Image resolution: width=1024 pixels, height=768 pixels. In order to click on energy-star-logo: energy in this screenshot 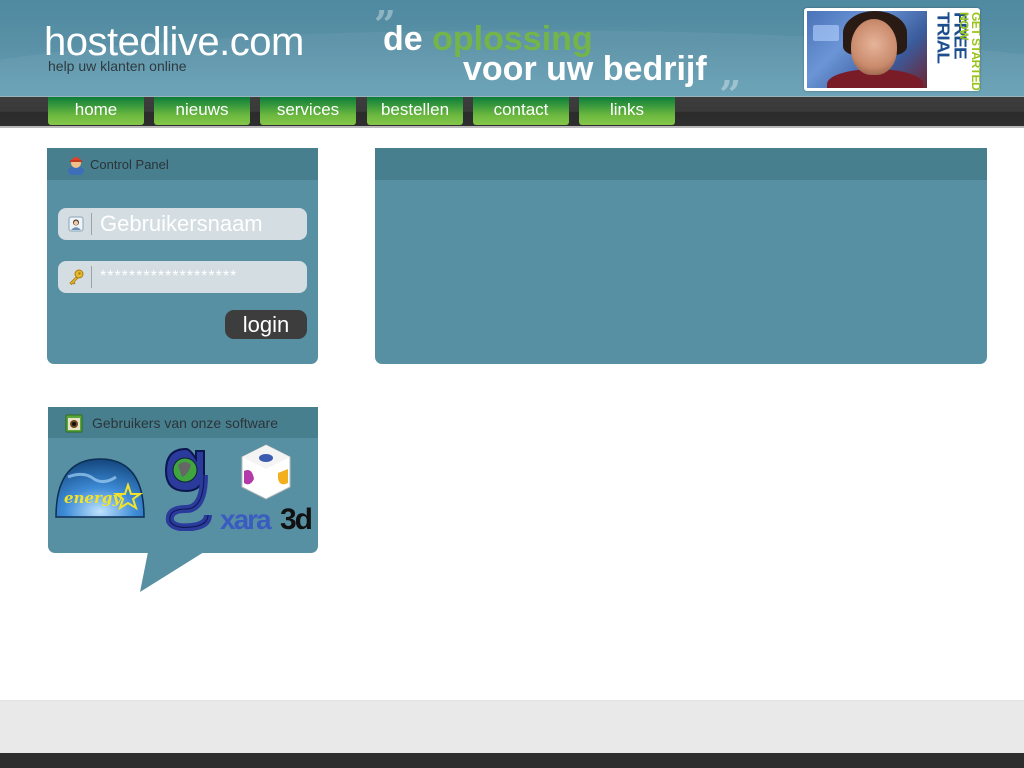, I will do `click(100, 488)`.